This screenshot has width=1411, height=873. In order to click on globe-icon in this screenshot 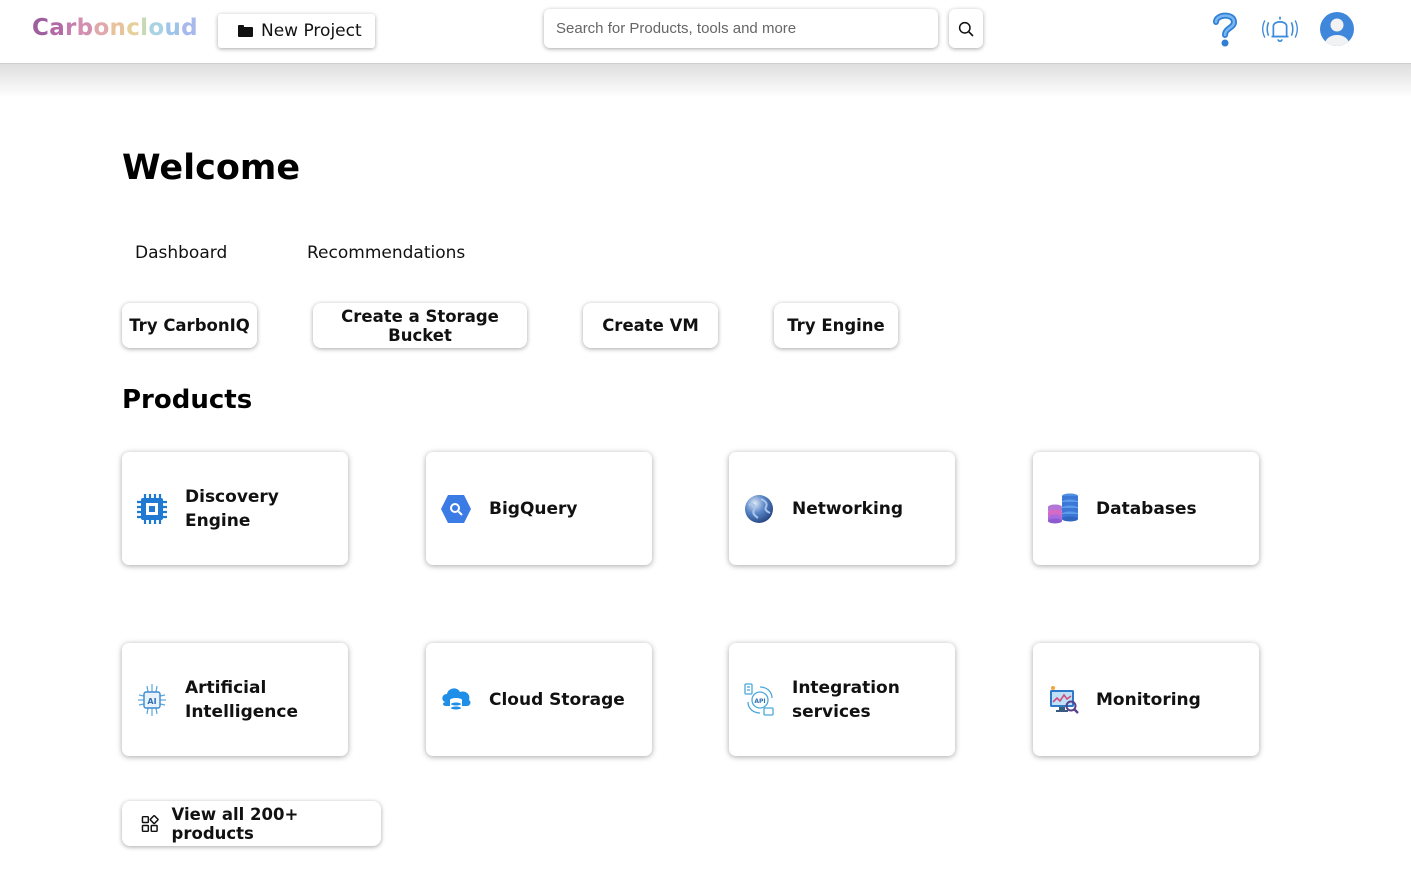, I will do `click(759, 509)`.